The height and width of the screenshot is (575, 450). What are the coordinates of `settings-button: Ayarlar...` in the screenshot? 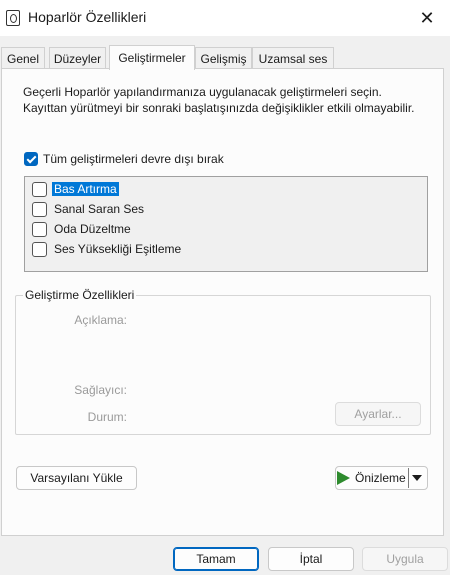 It's located at (378, 414).